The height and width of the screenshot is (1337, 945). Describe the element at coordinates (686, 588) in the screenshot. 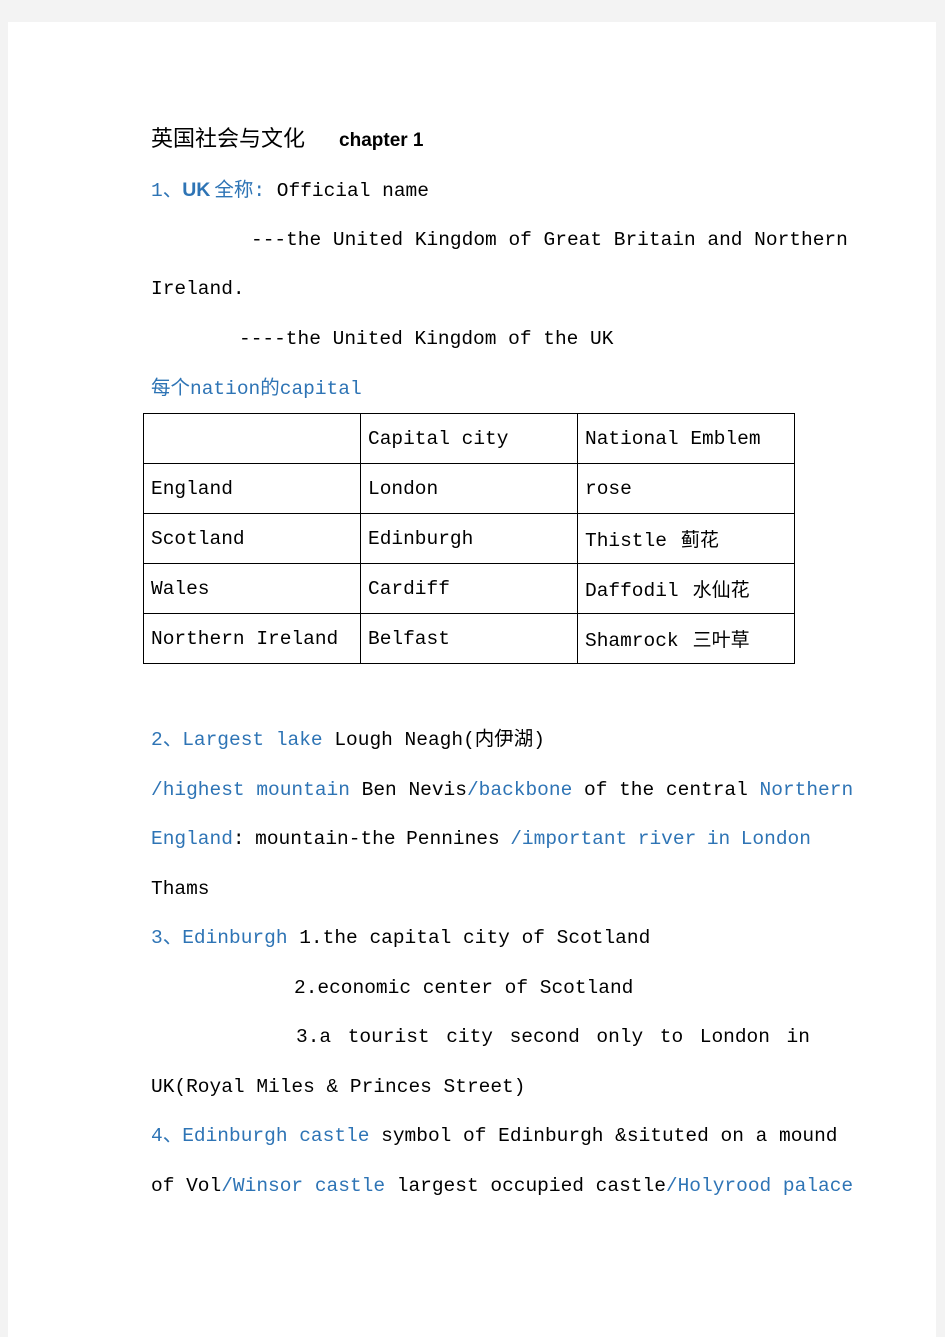

I see `emblem-cell: Daffodil 水仙花` at that location.